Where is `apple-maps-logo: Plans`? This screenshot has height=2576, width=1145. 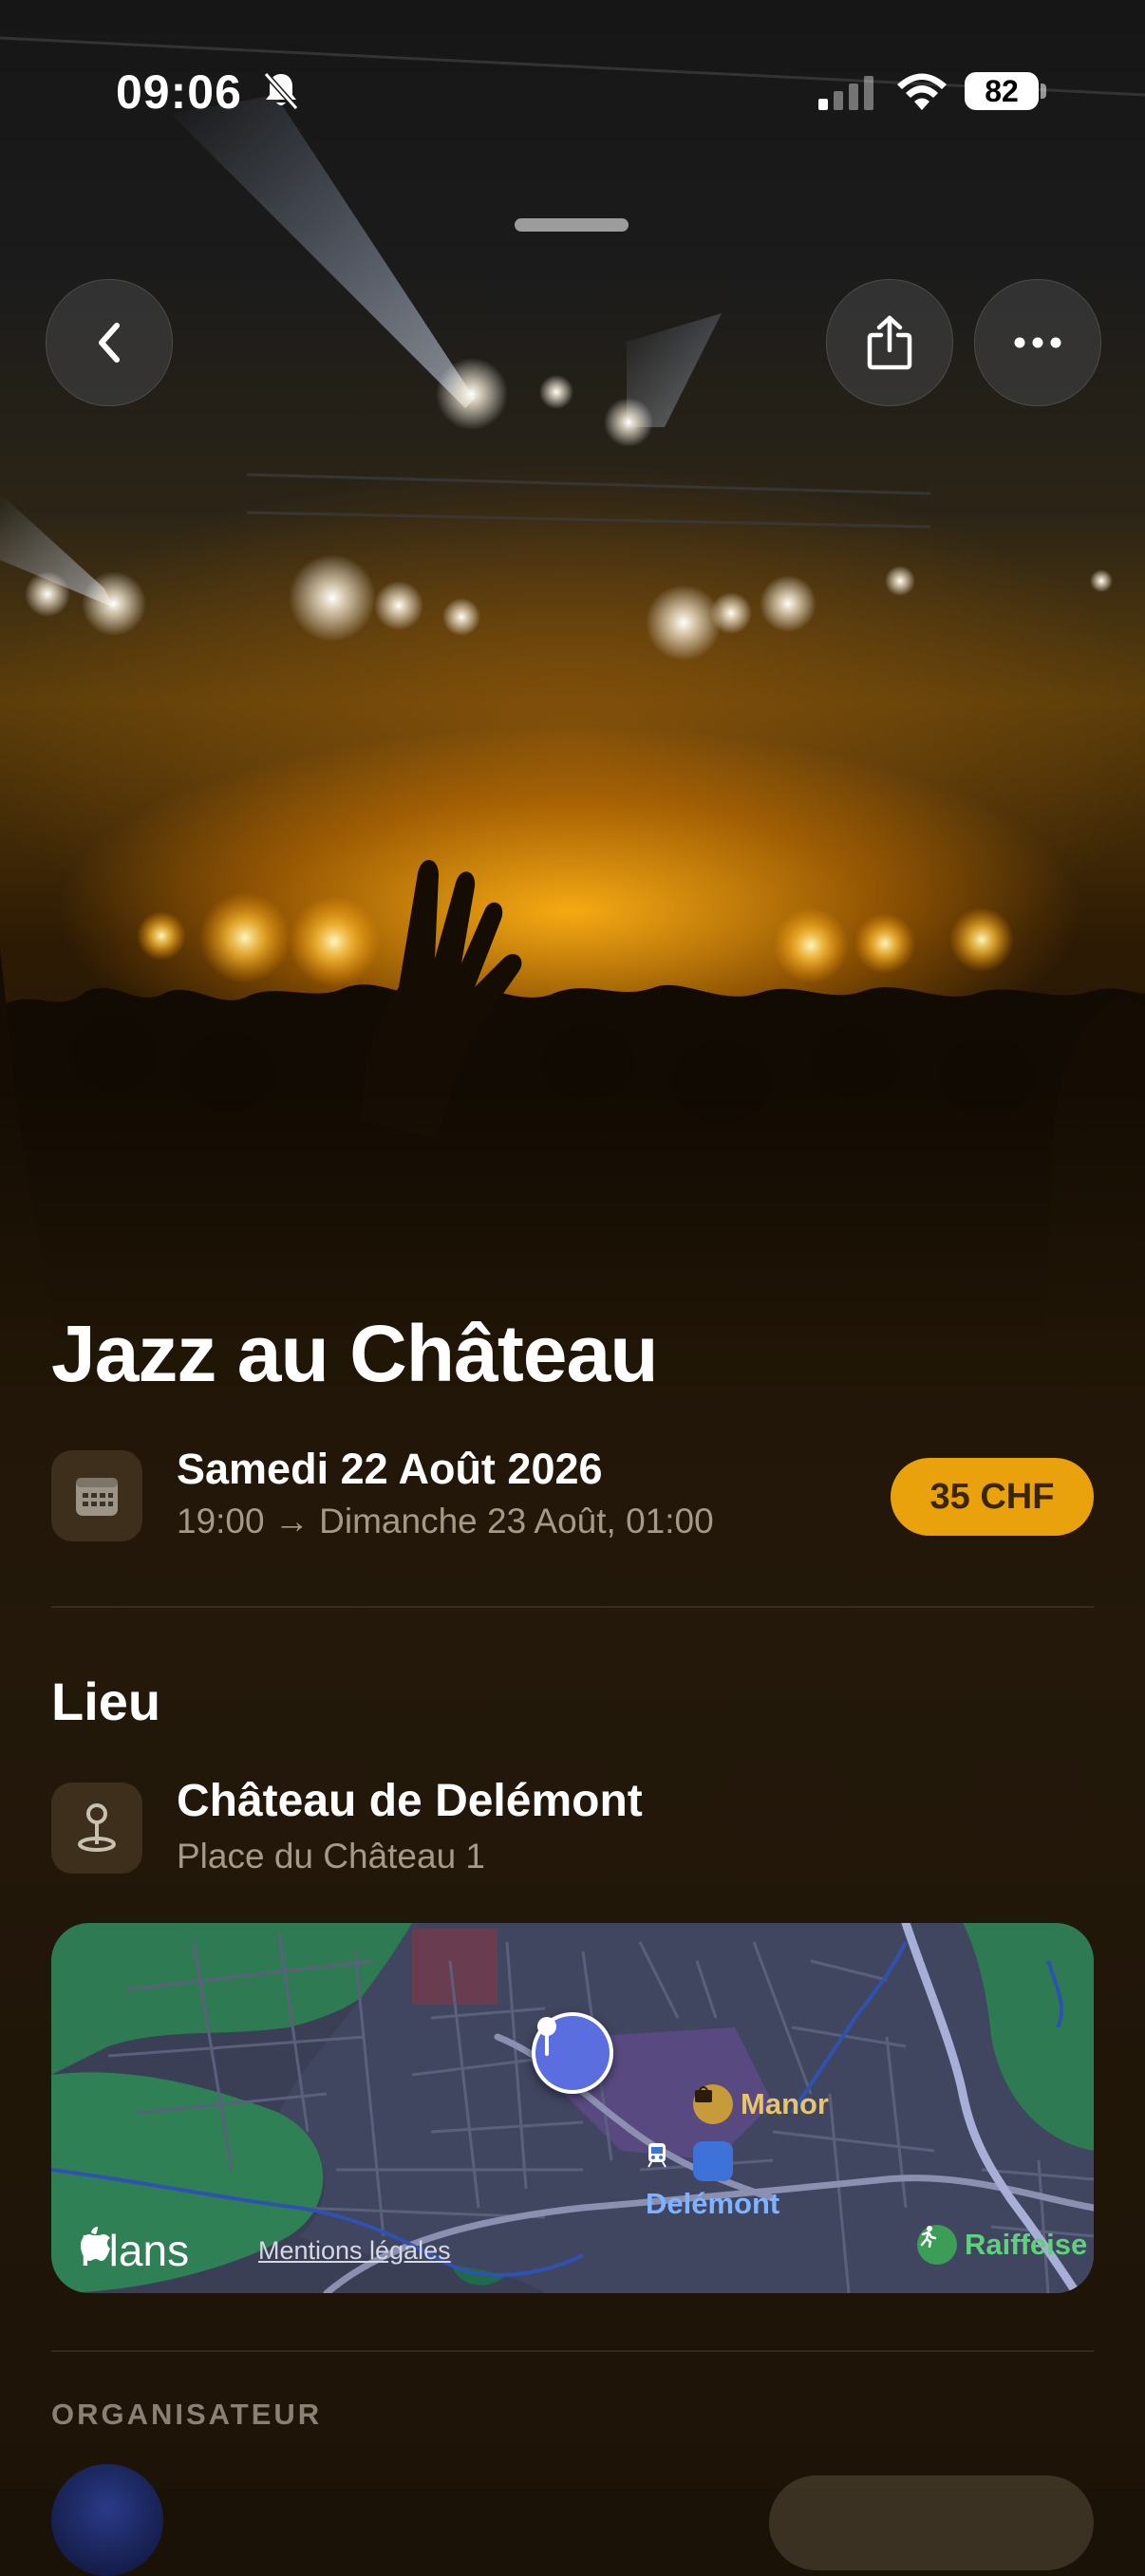
apple-maps-logo: Plans is located at coordinates (134, 2250).